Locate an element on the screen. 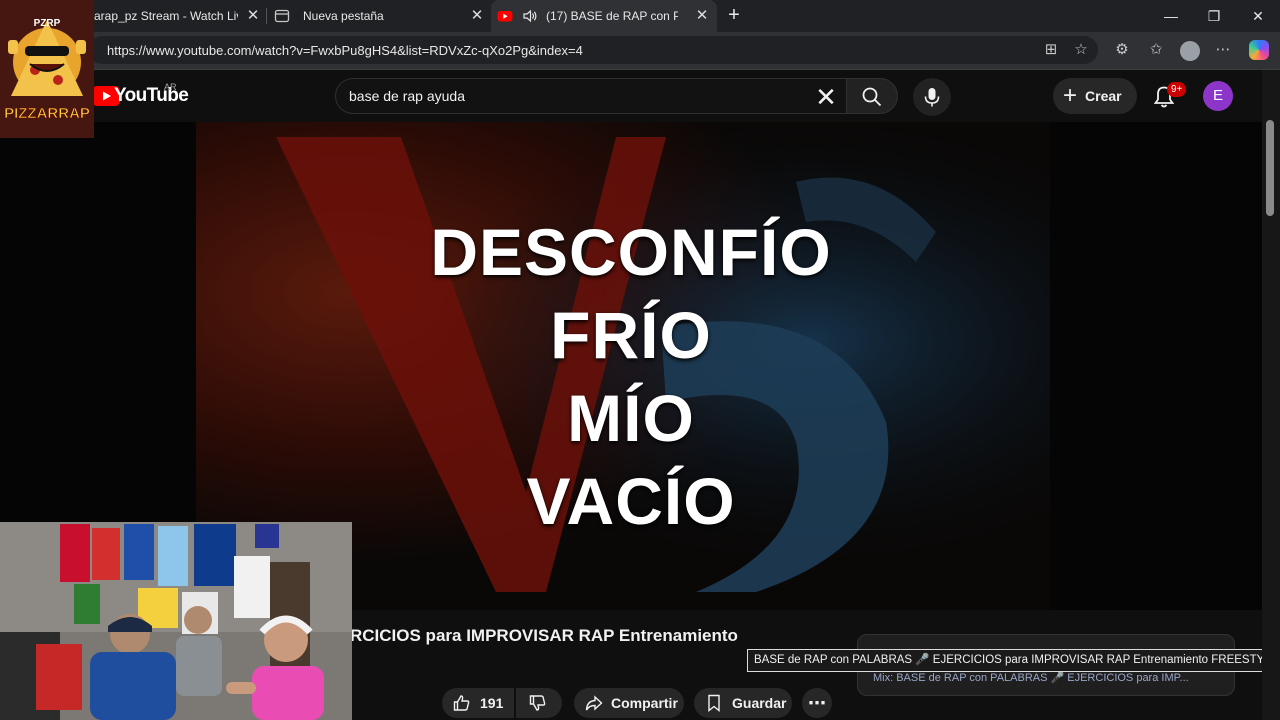 The image size is (1280, 720). favorite-star-icon: ☆ is located at coordinates (1081, 50).